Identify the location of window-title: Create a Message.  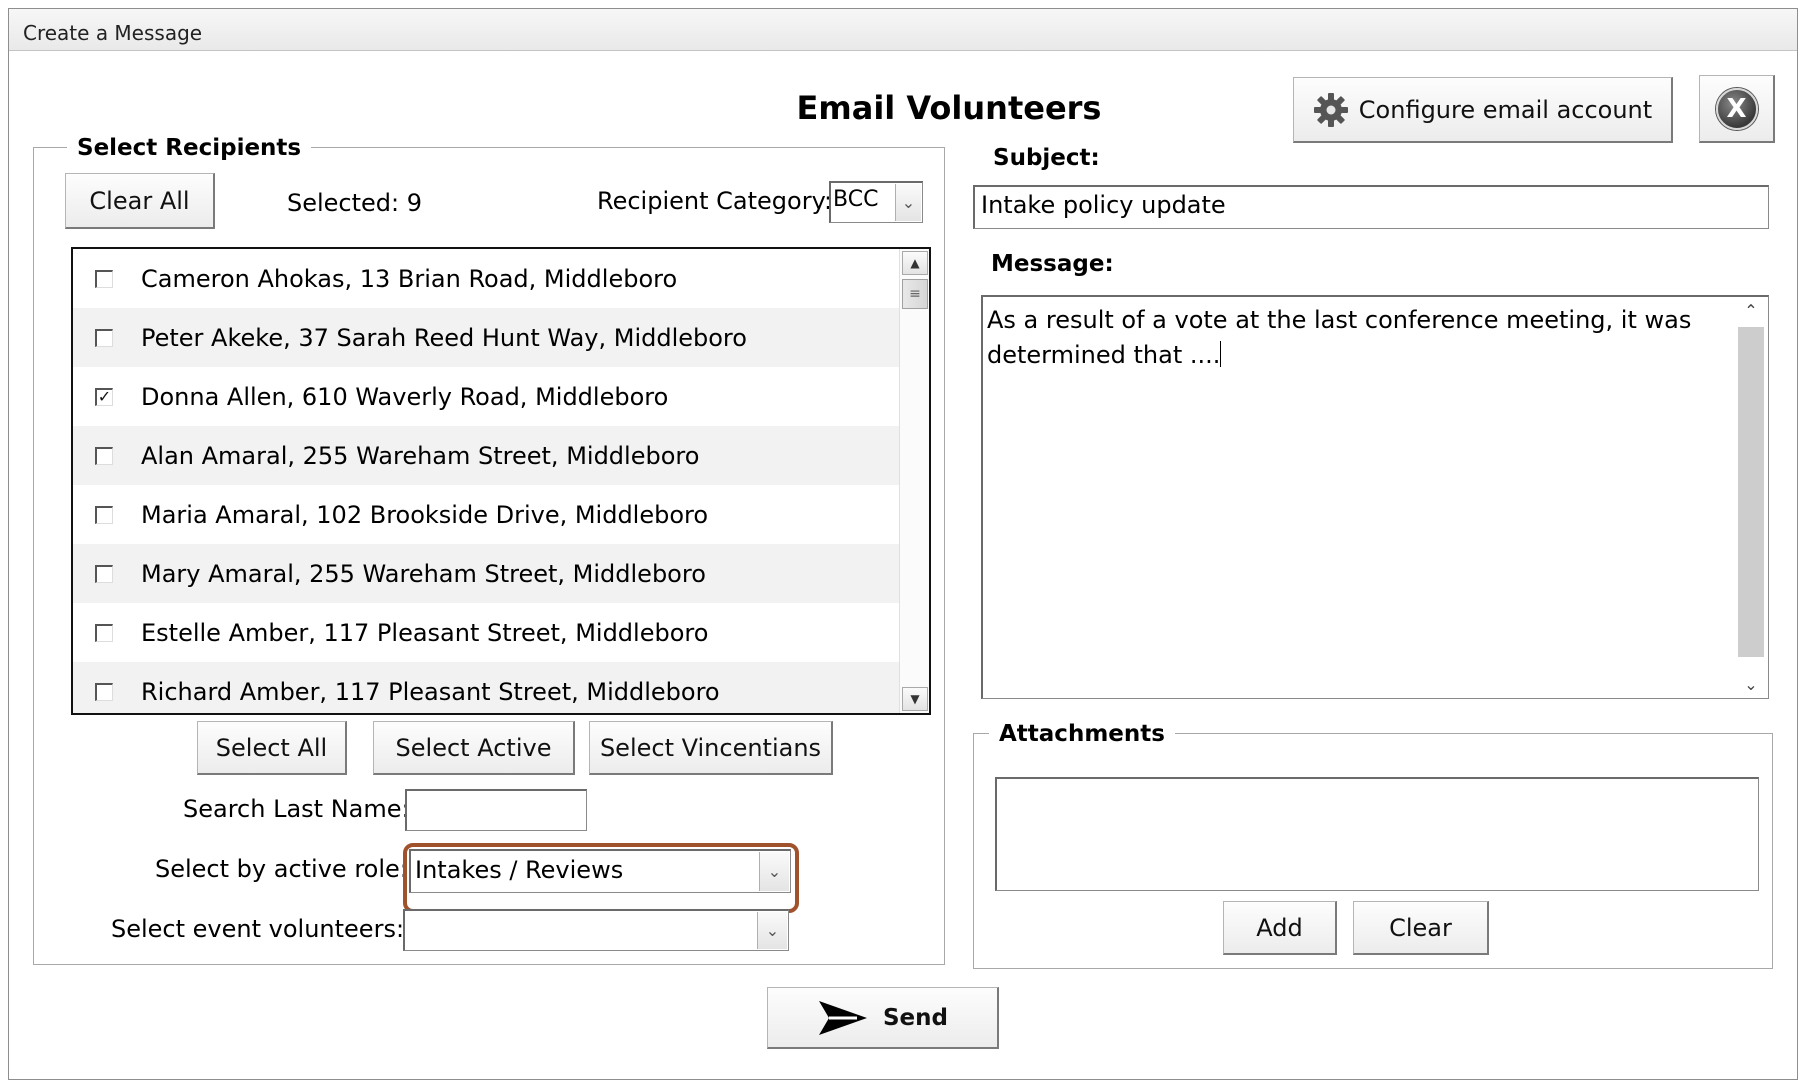
(113, 33).